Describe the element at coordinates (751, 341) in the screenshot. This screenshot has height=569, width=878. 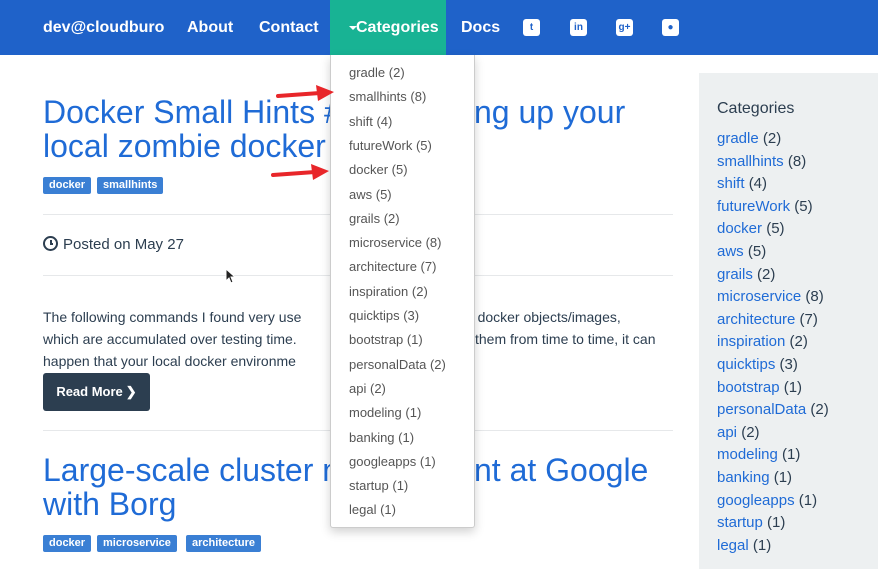
I see `sidebar-item-label: inspiration` at that location.